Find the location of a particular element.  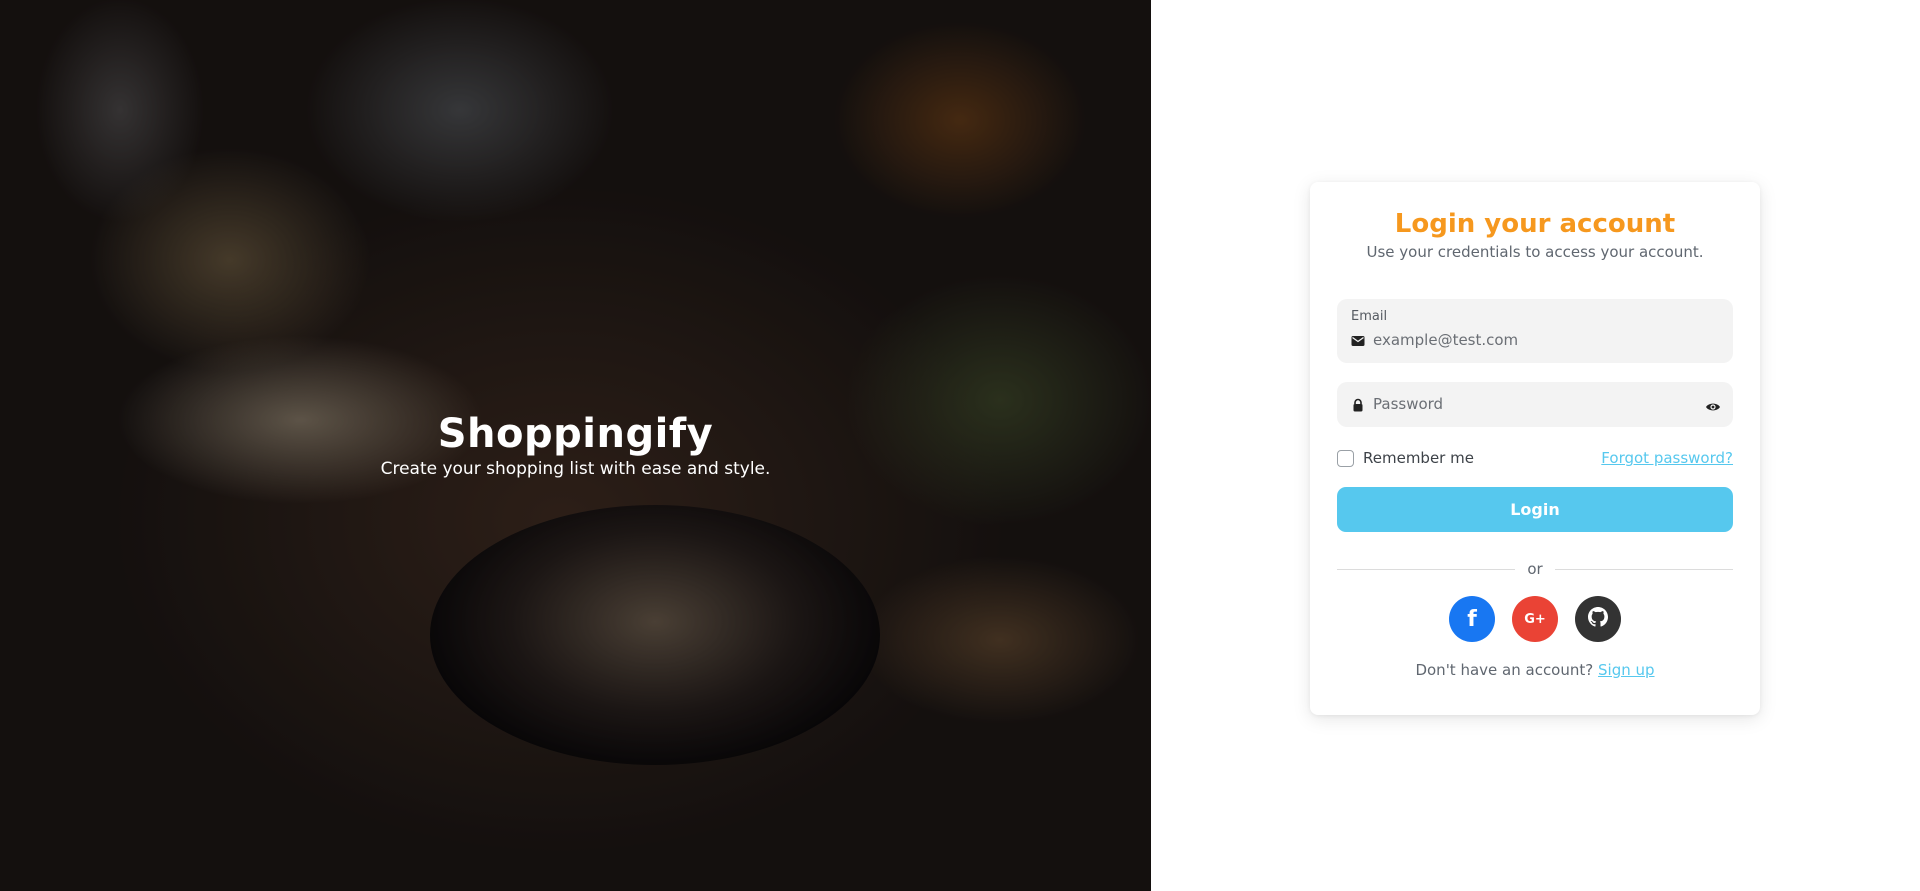

remember-me: Remember me is located at coordinates (1405, 458).